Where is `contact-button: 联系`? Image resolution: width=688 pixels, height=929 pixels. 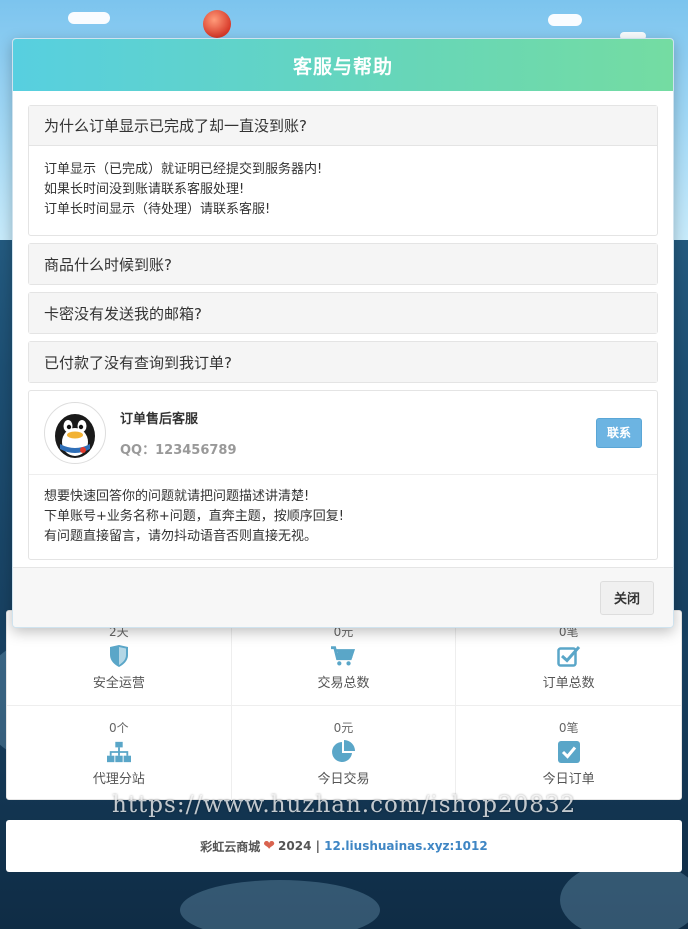
contact-button: 联系 is located at coordinates (619, 432).